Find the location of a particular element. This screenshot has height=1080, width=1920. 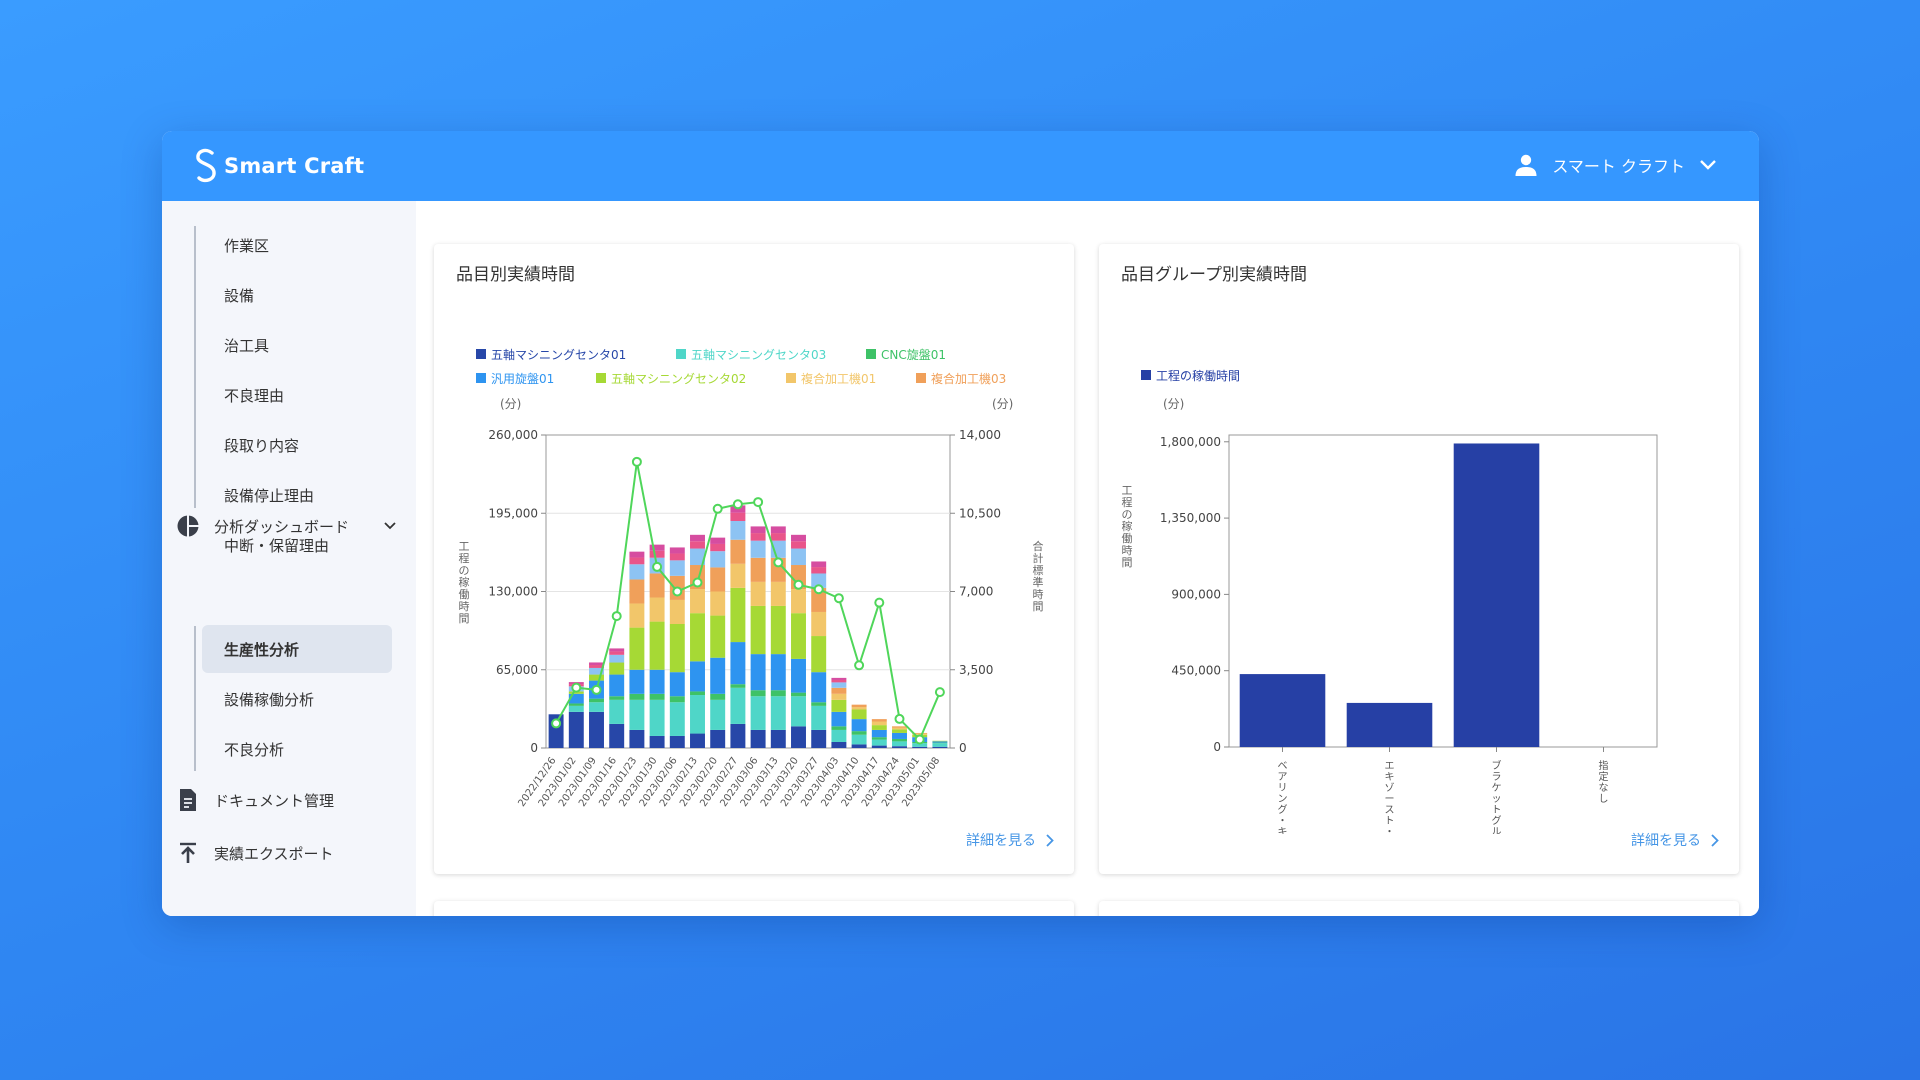

sidebar-item-master-6: 中断・保留理由 is located at coordinates (297, 545).